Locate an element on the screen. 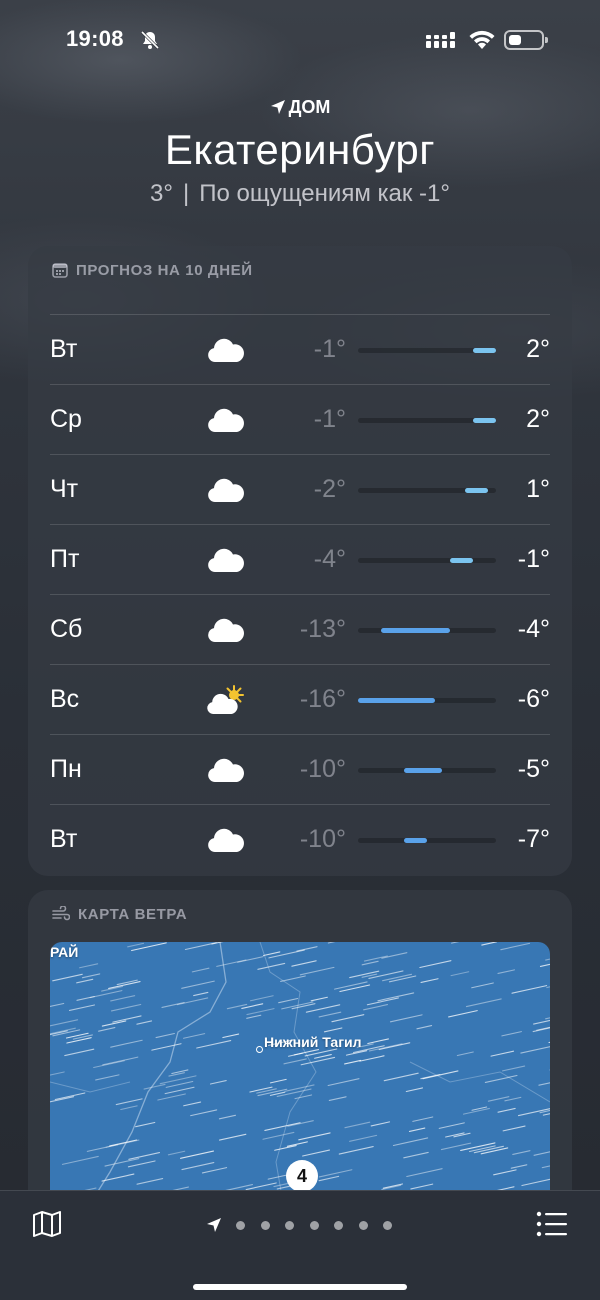  forecast-max-temp: -1° is located at coordinates (533, 559).